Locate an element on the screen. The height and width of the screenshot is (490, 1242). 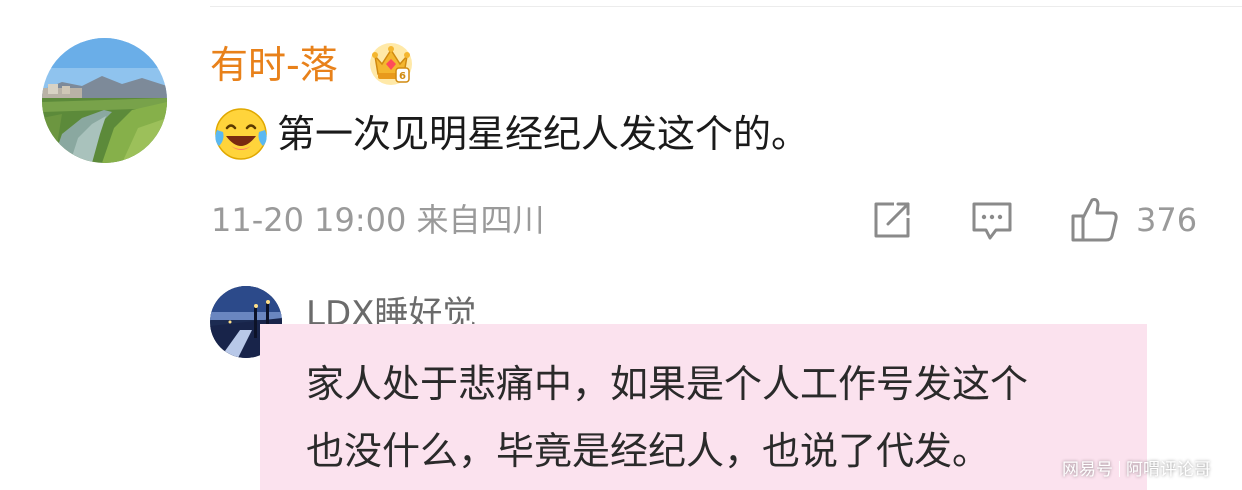
svg-text: 6 is located at coordinates (402, 76).